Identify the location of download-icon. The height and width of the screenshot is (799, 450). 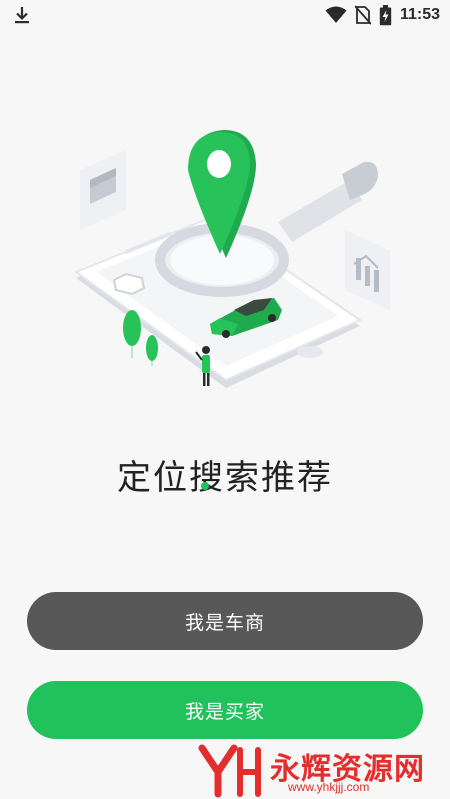
(22, 15).